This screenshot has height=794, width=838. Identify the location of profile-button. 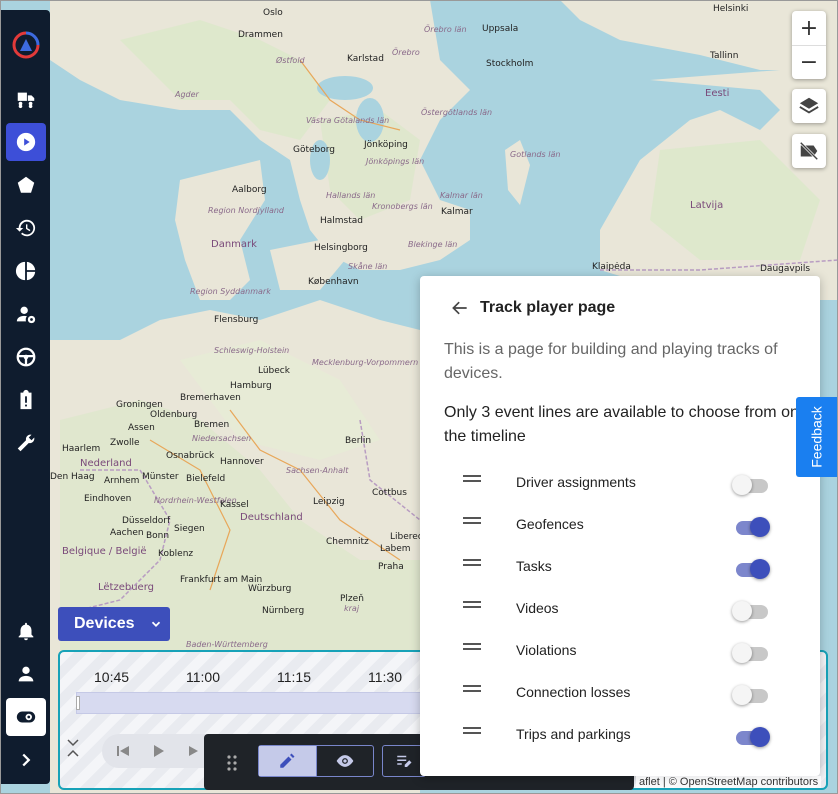
(26, 674).